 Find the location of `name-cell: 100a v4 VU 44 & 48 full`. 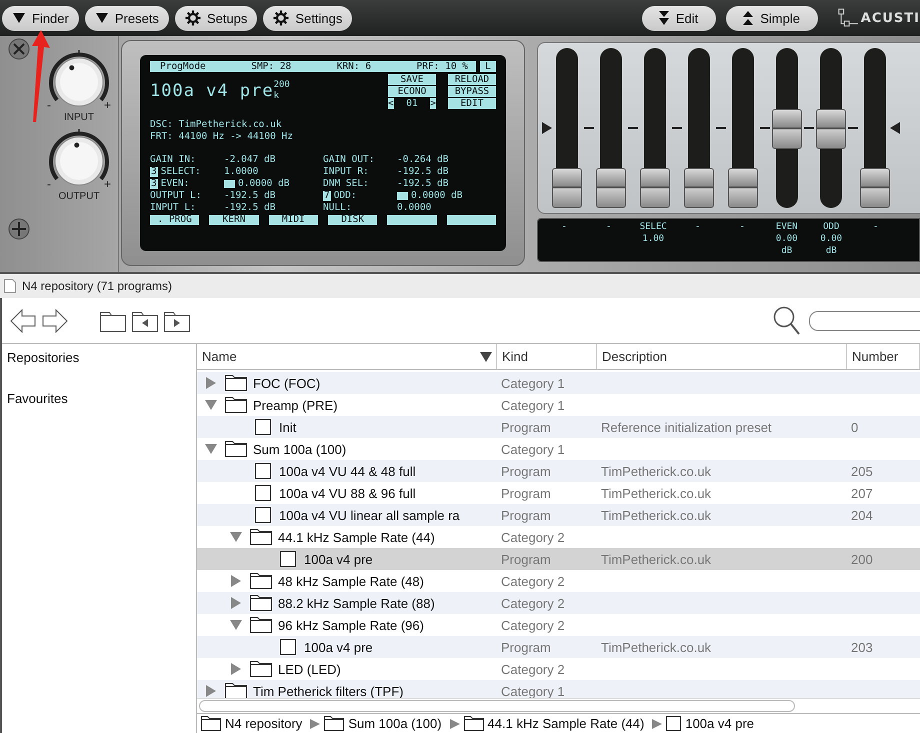

name-cell: 100a v4 VU 44 & 48 full is located at coordinates (347, 471).